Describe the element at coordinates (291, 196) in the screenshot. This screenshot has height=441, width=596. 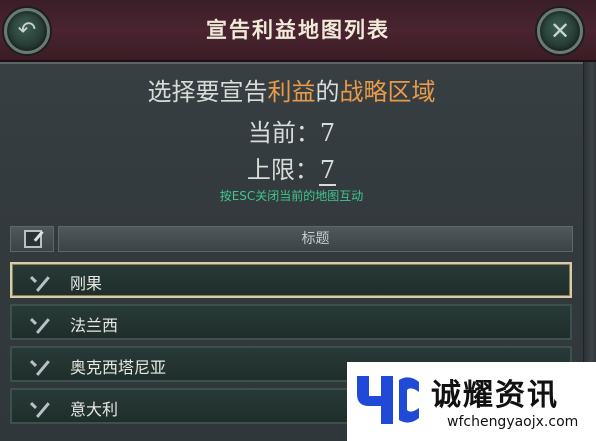
I see `esc-hint: 按ESC关闭当前的地图互动` at that location.